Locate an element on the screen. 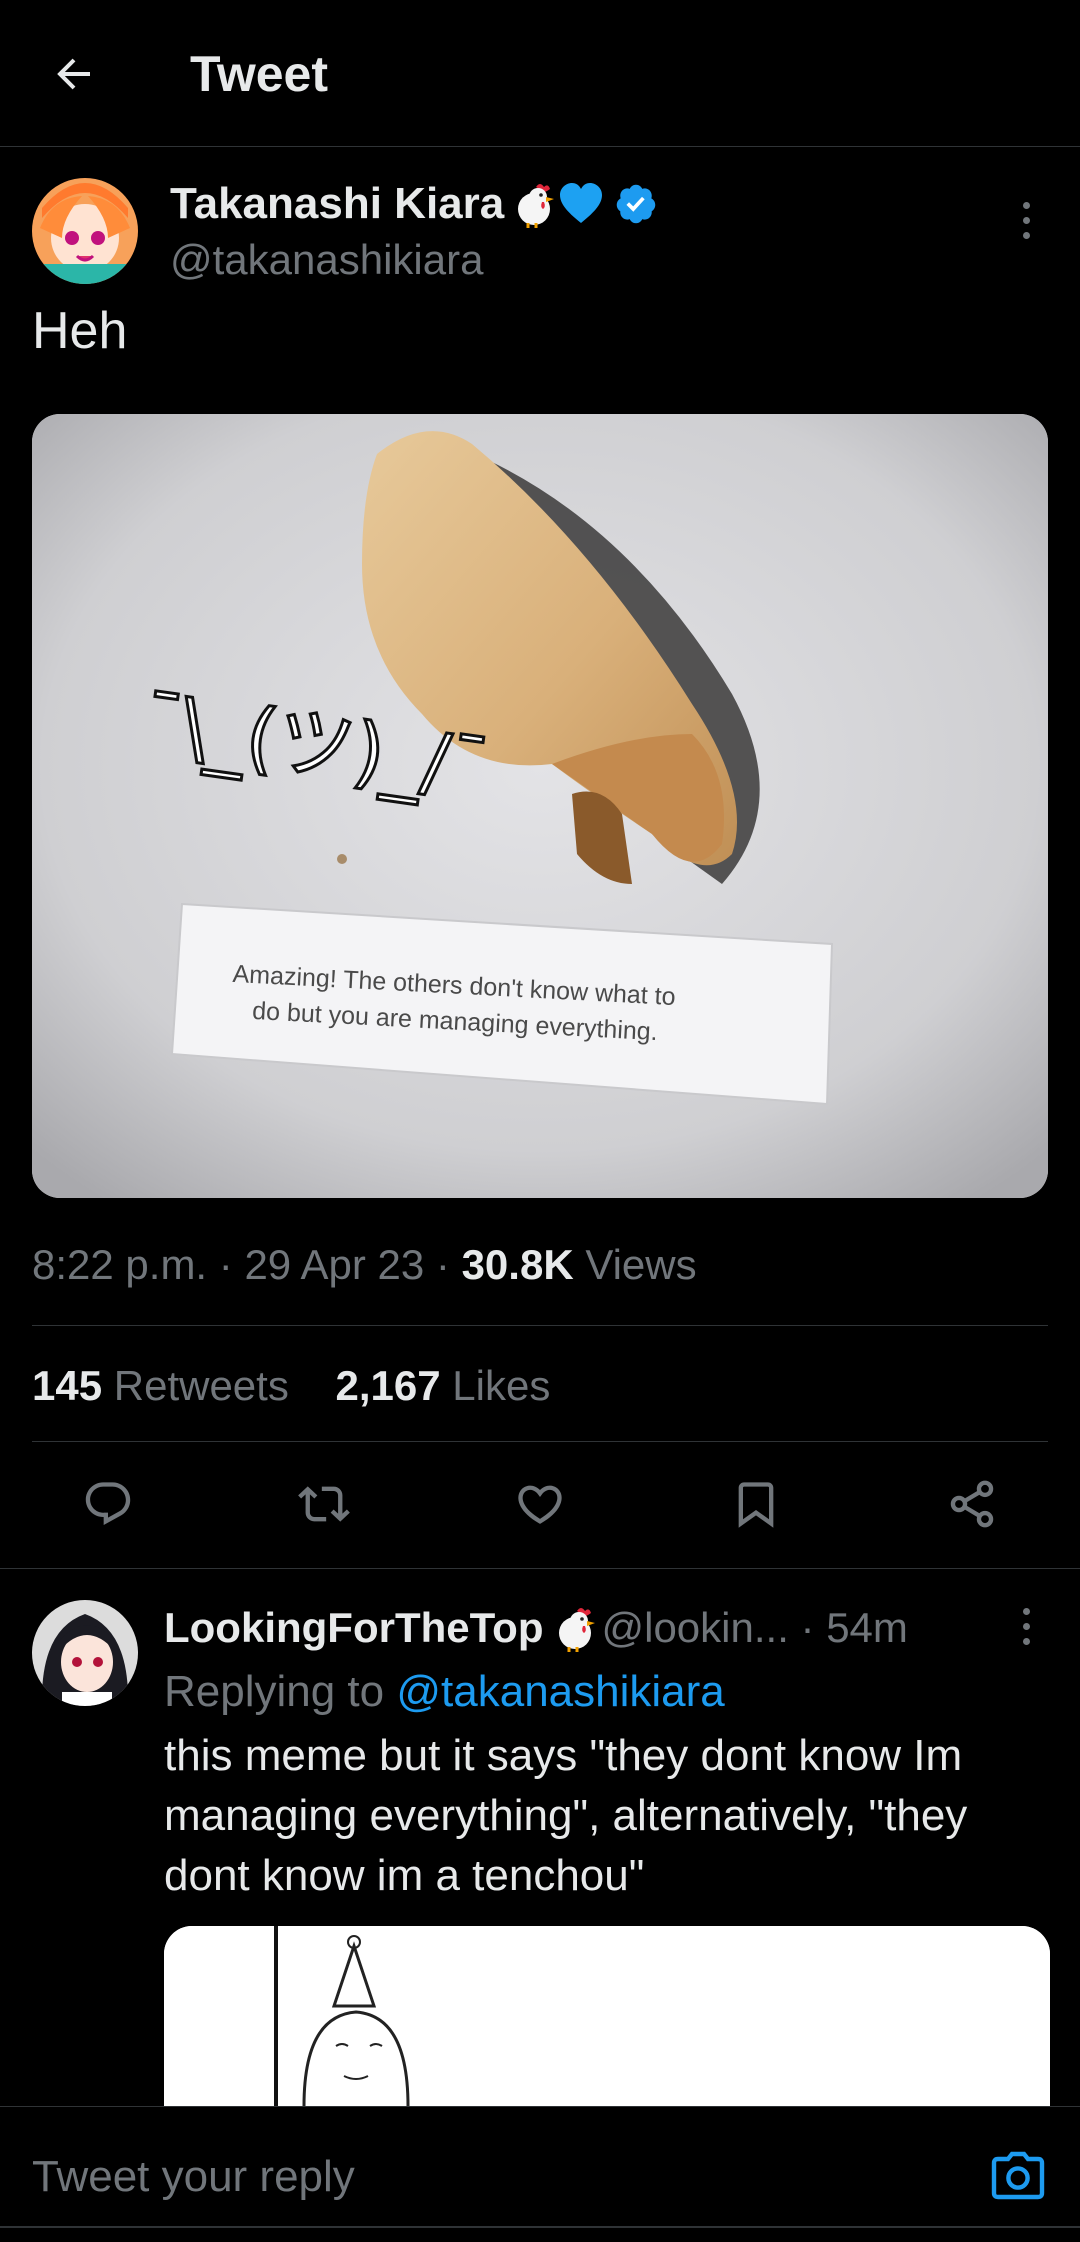 This screenshot has height=2242, width=1080. verified-badge-icon is located at coordinates (636, 204).